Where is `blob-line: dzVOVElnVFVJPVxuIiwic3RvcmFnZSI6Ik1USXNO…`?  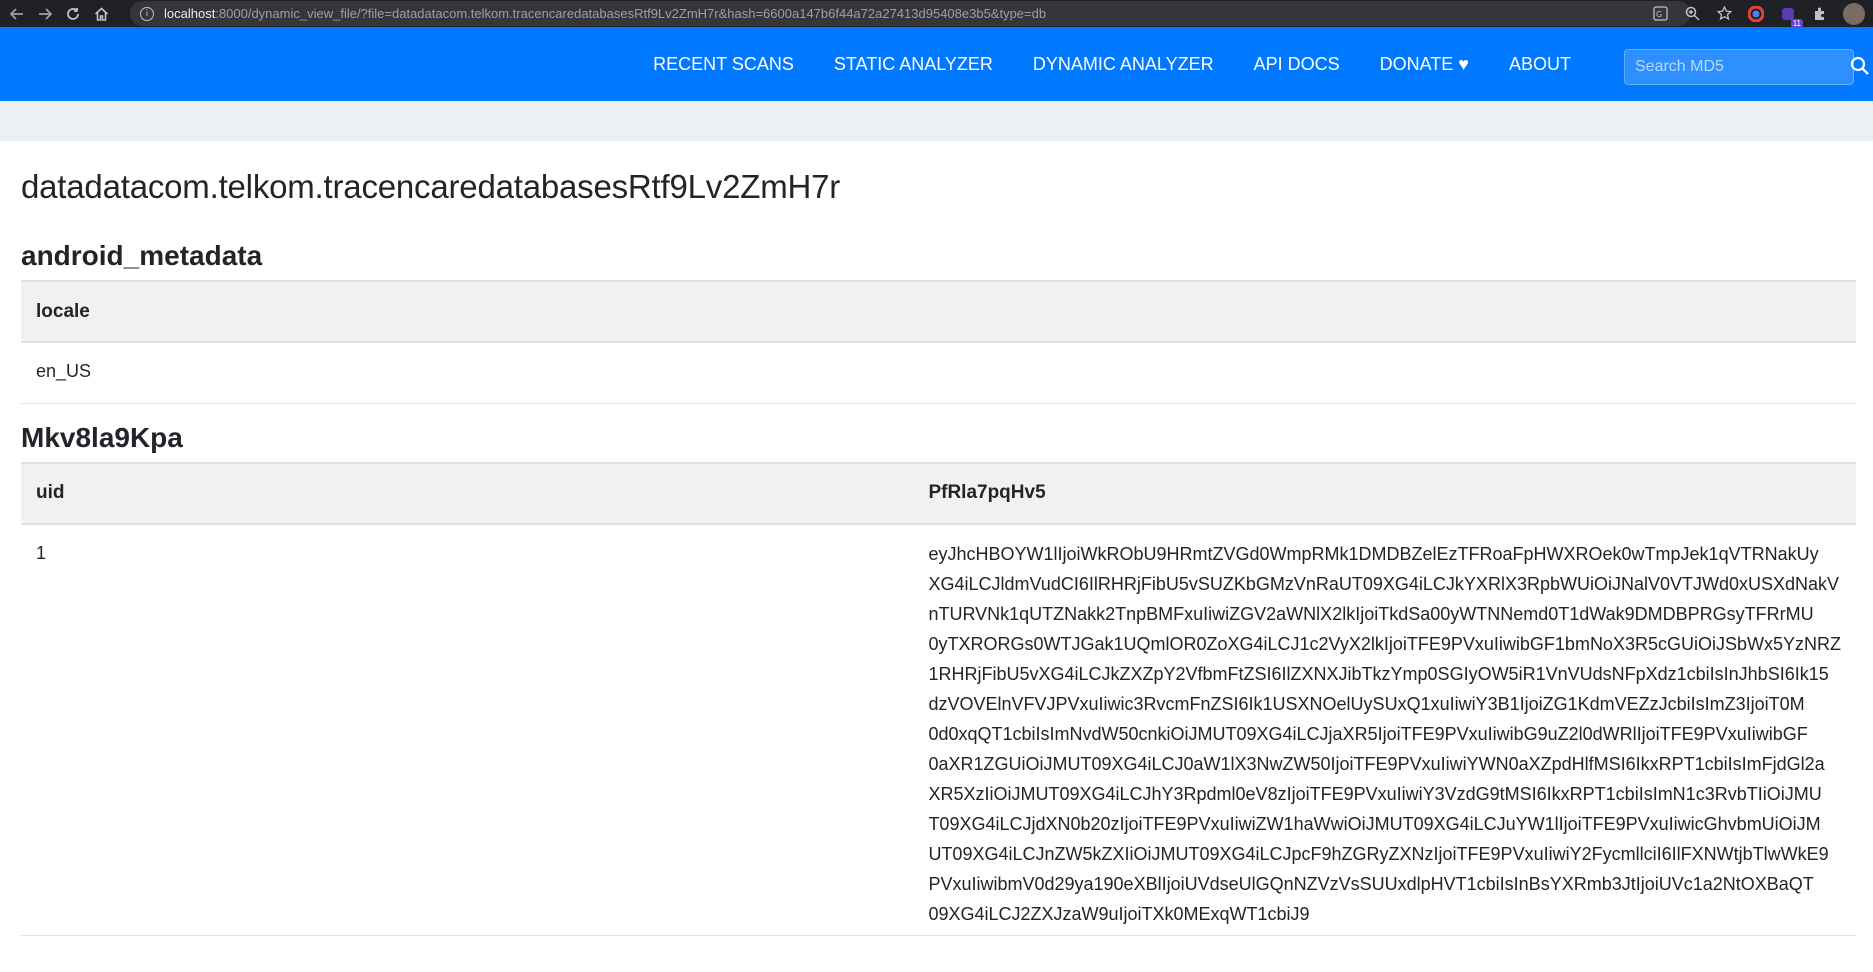
blob-line: dzVOVElnVFVJPVxuIiwic3RvcmFnZSI6Ik1USXNO… is located at coordinates (1366, 703).